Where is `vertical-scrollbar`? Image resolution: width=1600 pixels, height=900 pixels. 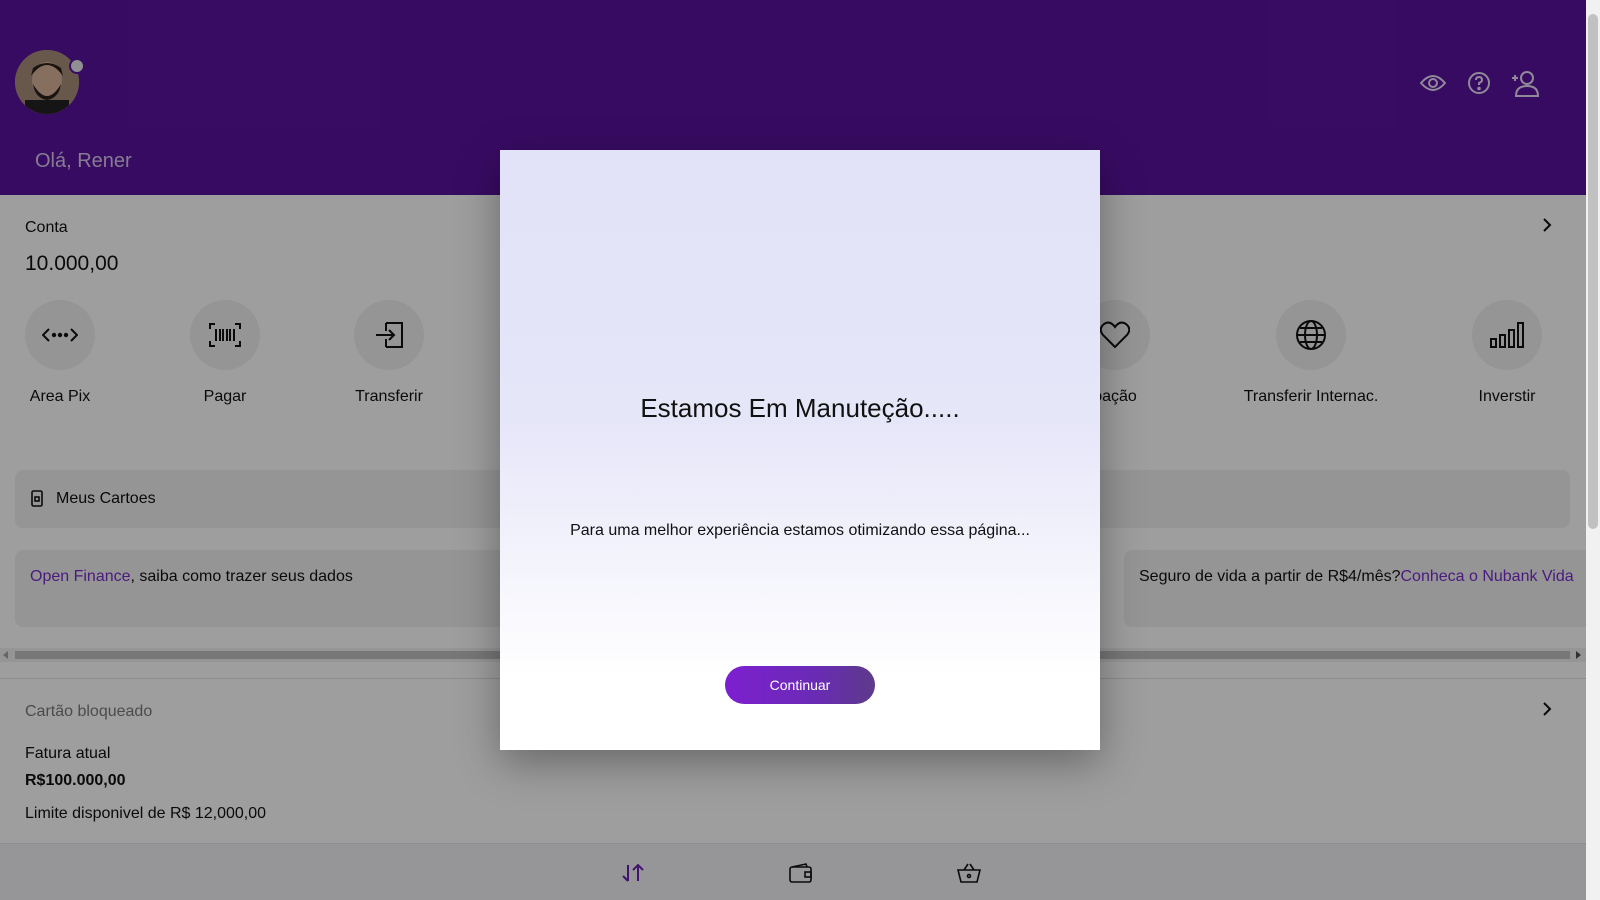
vertical-scrollbar is located at coordinates (1593, 450).